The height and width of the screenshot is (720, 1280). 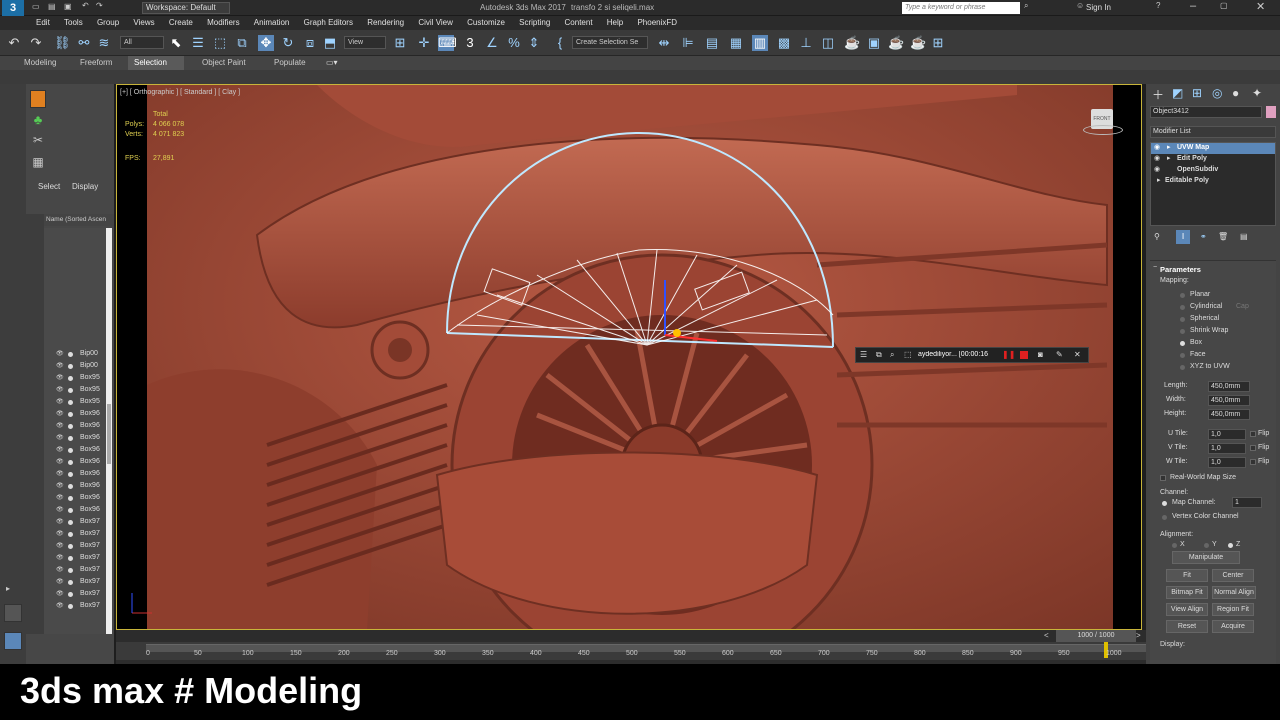 What do you see at coordinates (108, 23) in the screenshot?
I see `menu-group: Group` at bounding box center [108, 23].